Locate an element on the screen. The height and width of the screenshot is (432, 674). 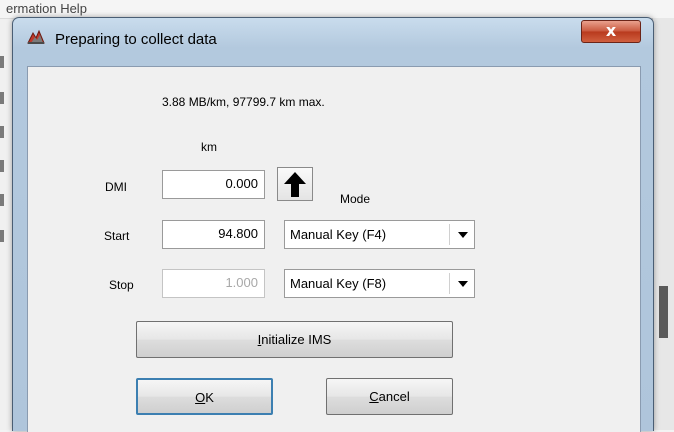
initialize-label: nitialize IMS is located at coordinates (296, 339).